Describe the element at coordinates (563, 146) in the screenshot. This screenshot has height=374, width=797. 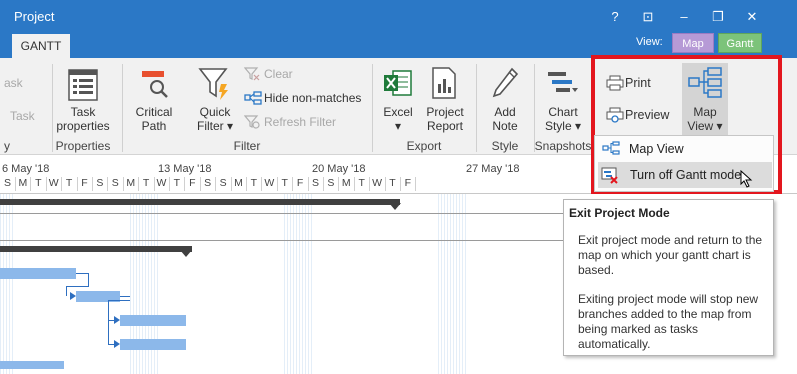
I see `group-label-snapshots: Snapshots` at that location.